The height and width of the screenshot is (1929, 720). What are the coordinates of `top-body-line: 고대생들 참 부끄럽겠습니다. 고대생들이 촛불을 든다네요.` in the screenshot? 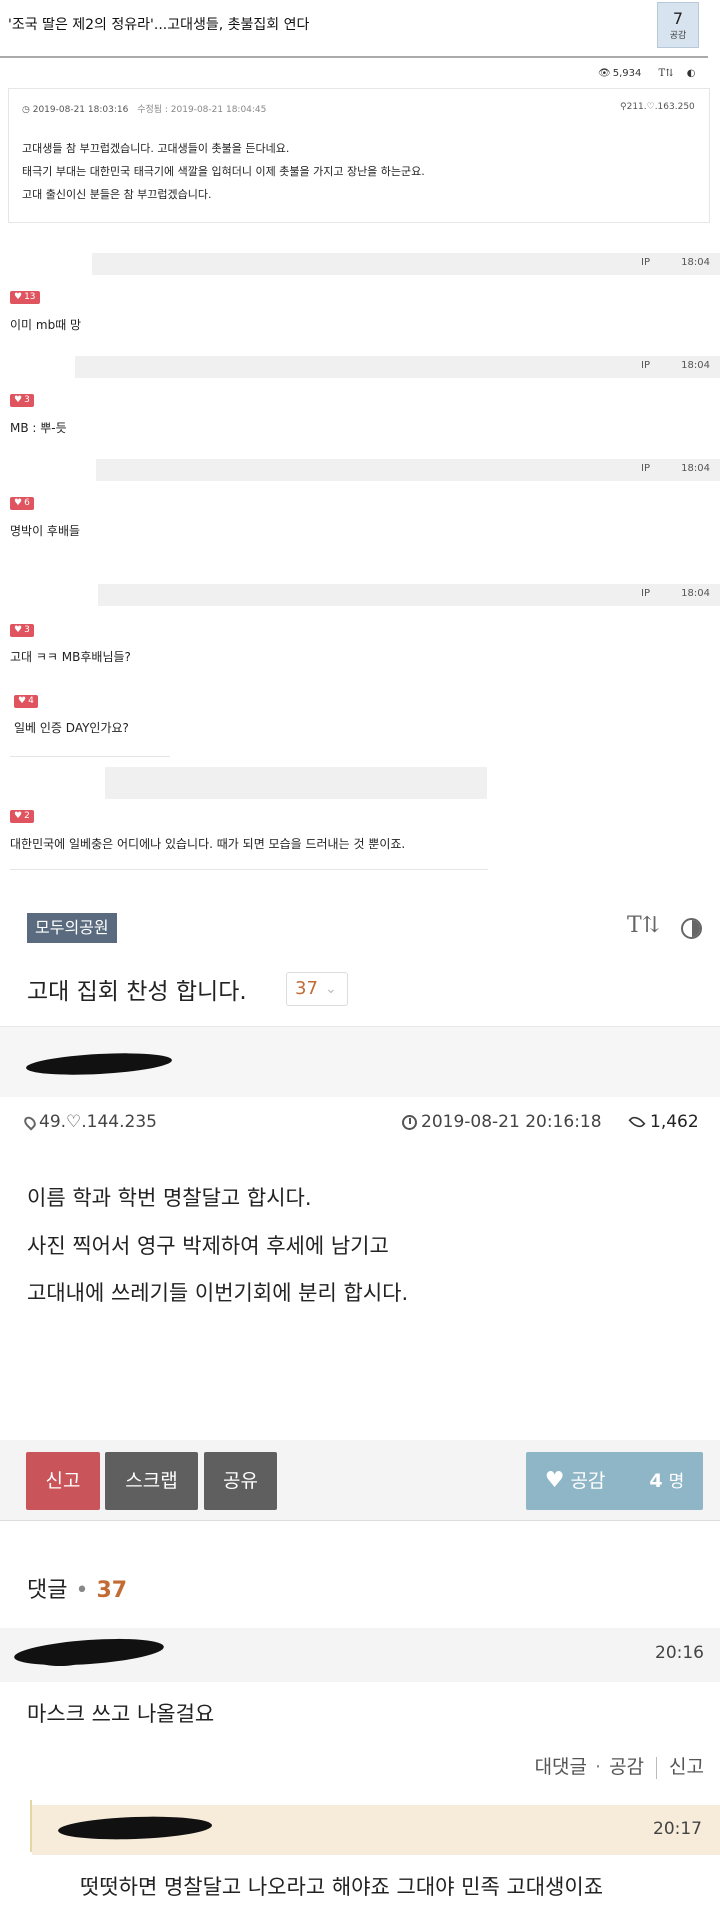 It's located at (156, 148).